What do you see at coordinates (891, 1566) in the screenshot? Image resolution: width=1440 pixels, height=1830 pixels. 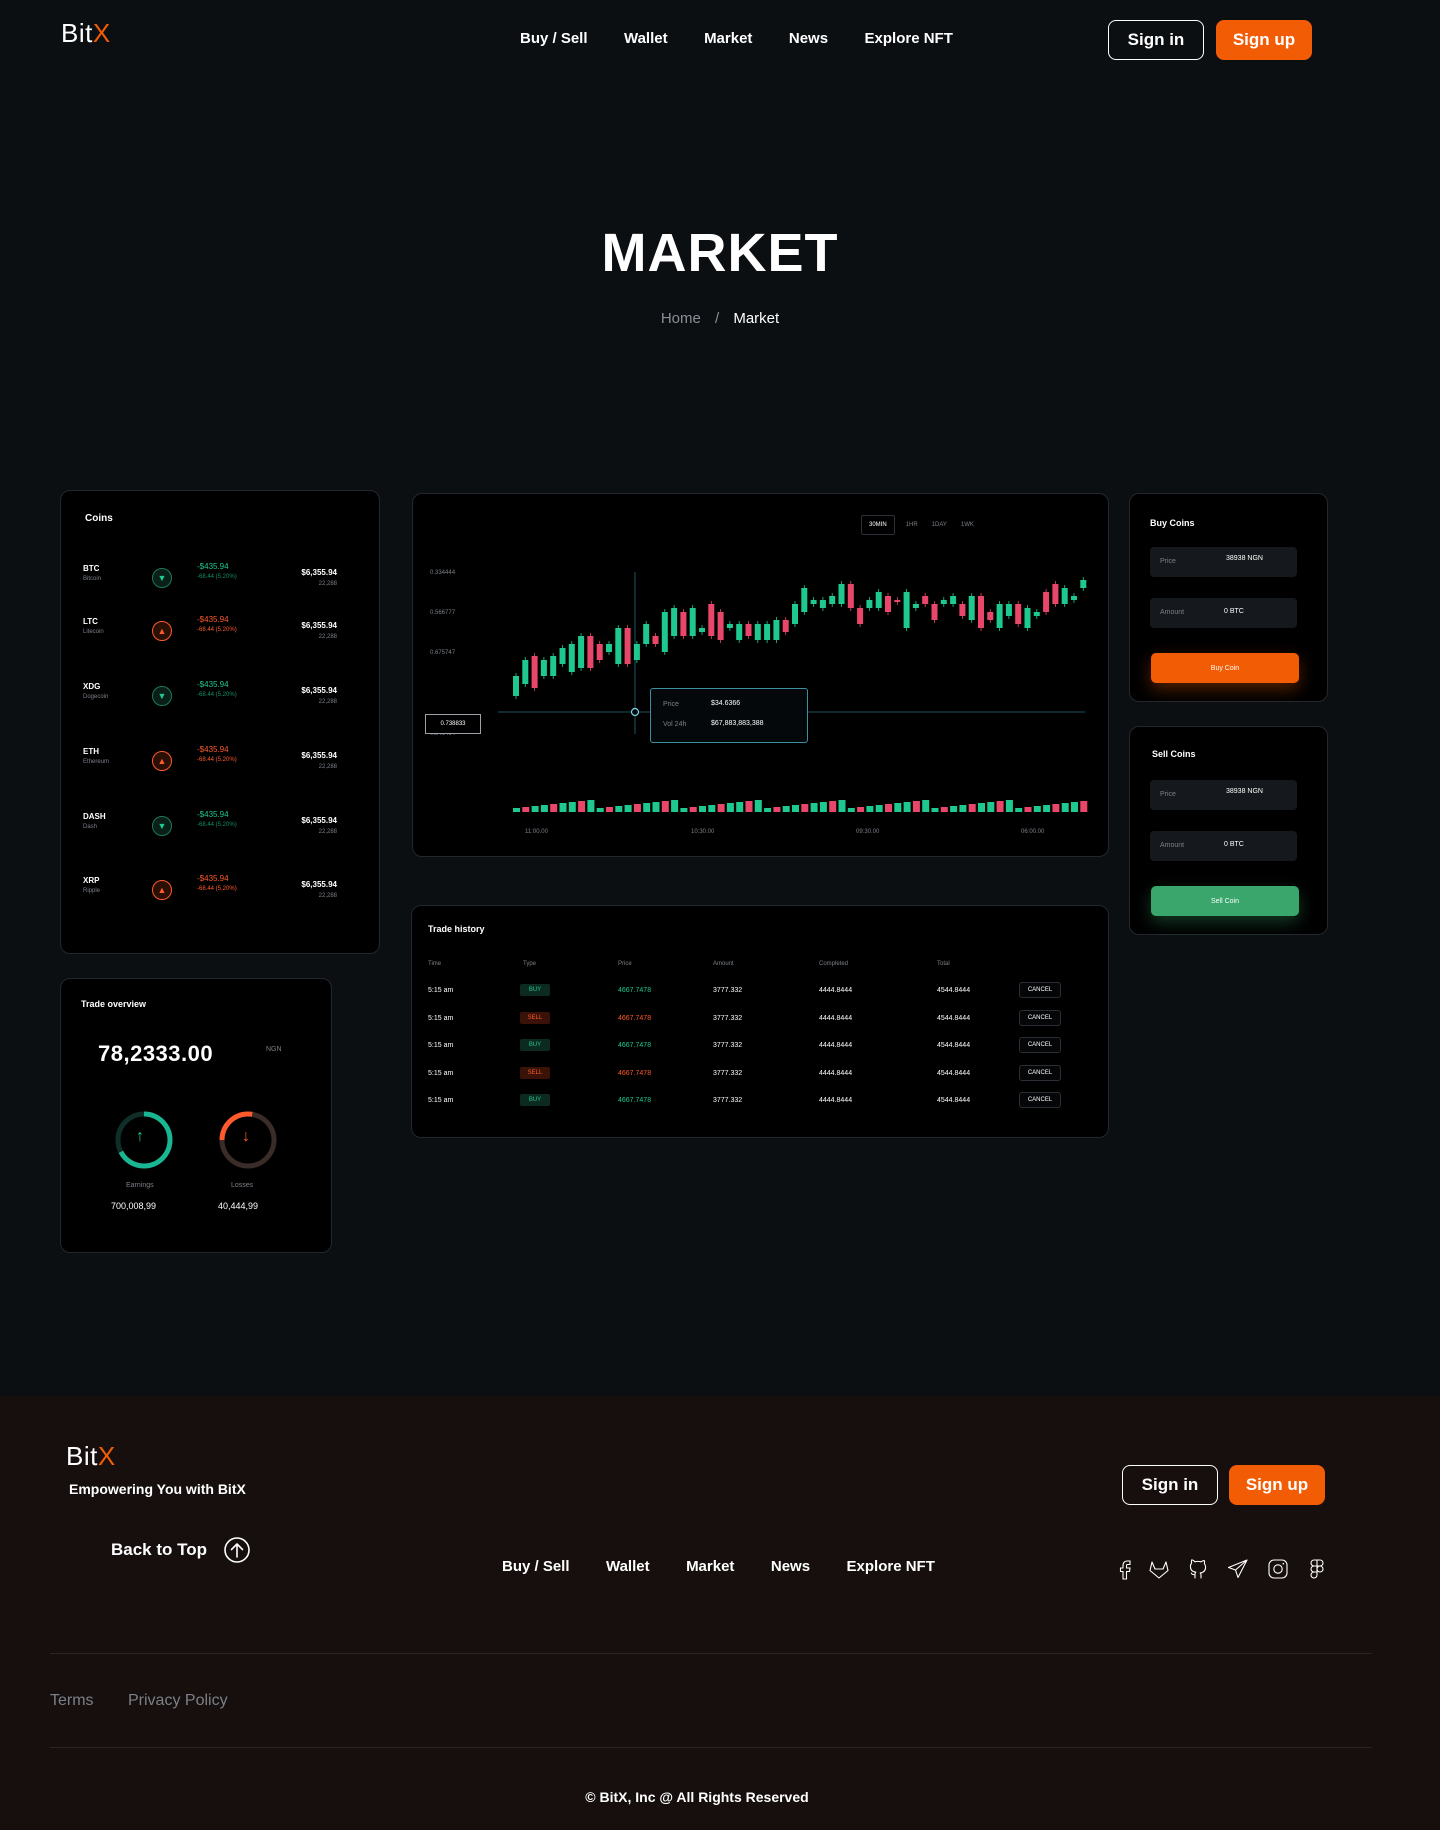 I see `footer-nav-explore-nft: Explore NFT` at bounding box center [891, 1566].